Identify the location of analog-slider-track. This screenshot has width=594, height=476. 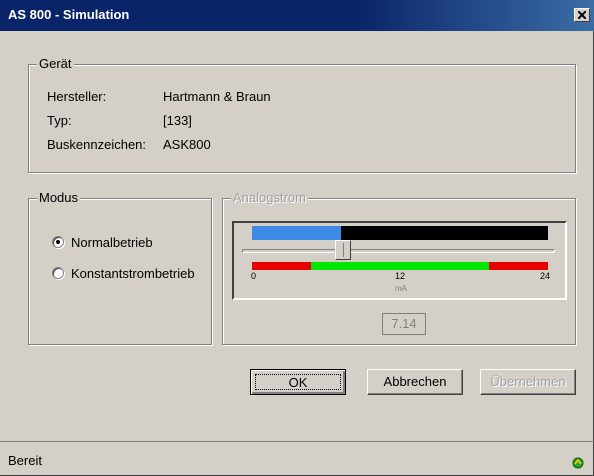
(398, 251).